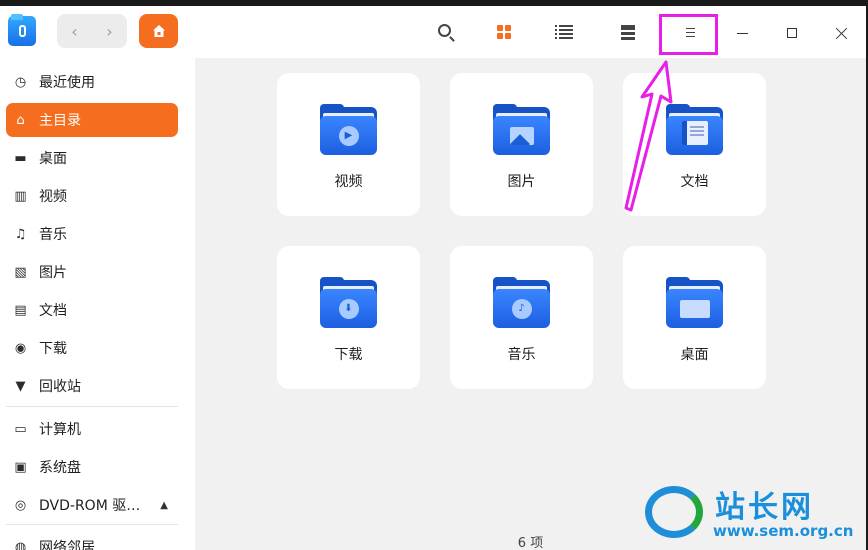 The width and height of the screenshot is (868, 550). I want to click on sidebar-item-system-disk: ▣ 系统盘, so click(92, 467).